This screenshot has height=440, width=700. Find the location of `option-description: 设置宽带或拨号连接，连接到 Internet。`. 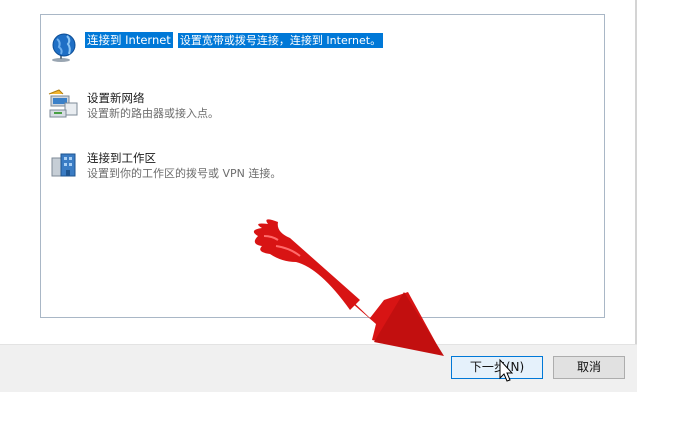

option-description: 设置宽带或拨号连接，连接到 Internet。 is located at coordinates (280, 40).